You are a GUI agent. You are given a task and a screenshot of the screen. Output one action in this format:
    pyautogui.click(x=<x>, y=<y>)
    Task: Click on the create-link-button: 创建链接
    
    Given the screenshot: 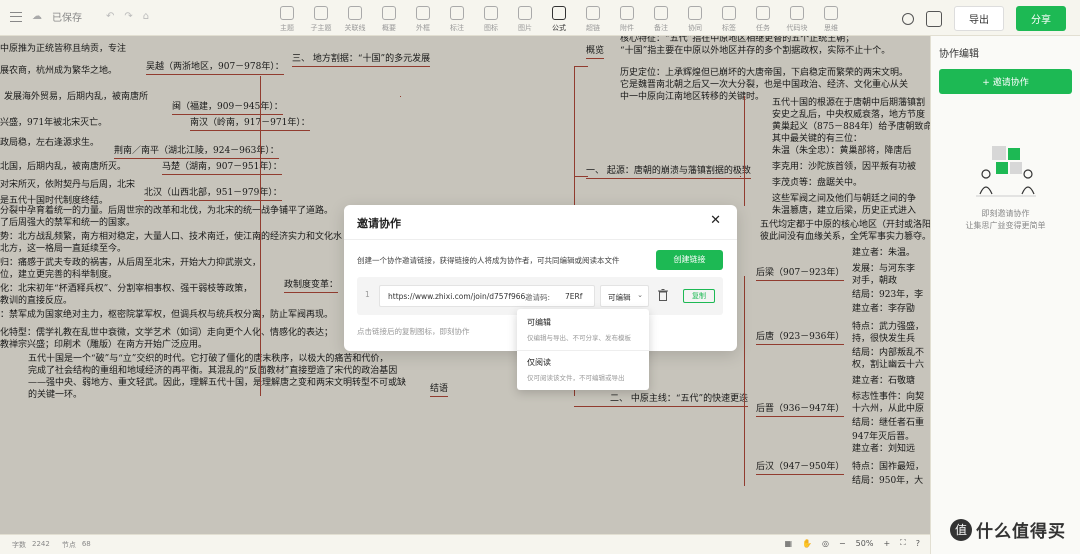 What is the action you would take?
    pyautogui.click(x=689, y=260)
    